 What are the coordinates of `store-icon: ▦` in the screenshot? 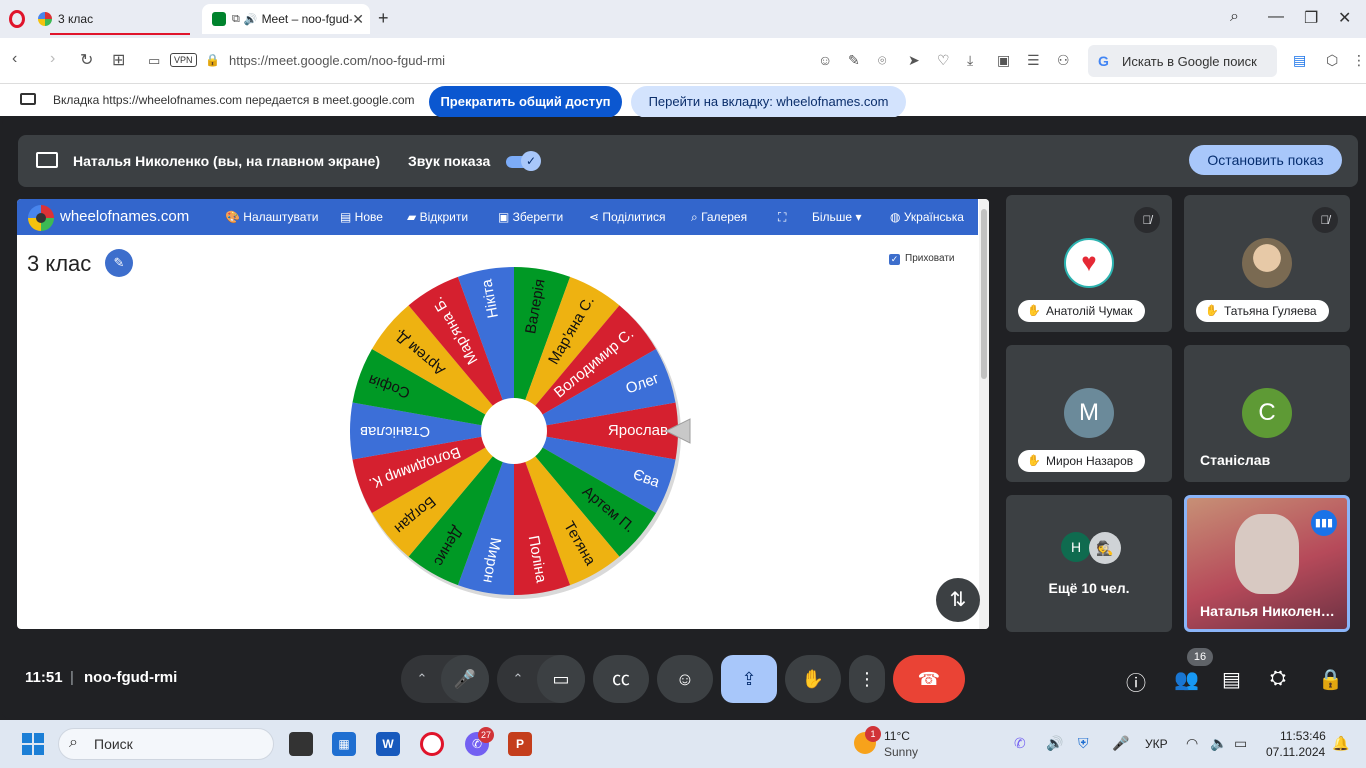 It's located at (344, 744).